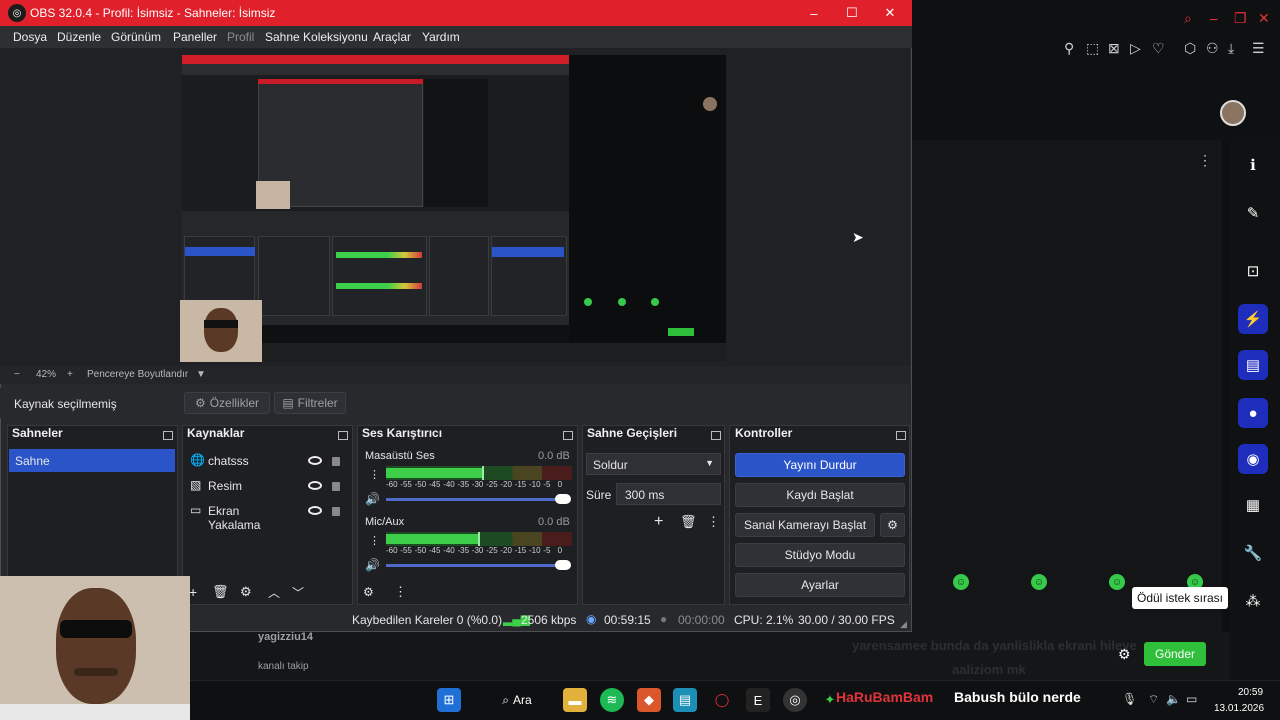 This screenshot has width=1280, height=720. I want to click on transition-select: Soldur ▼, so click(653, 464).